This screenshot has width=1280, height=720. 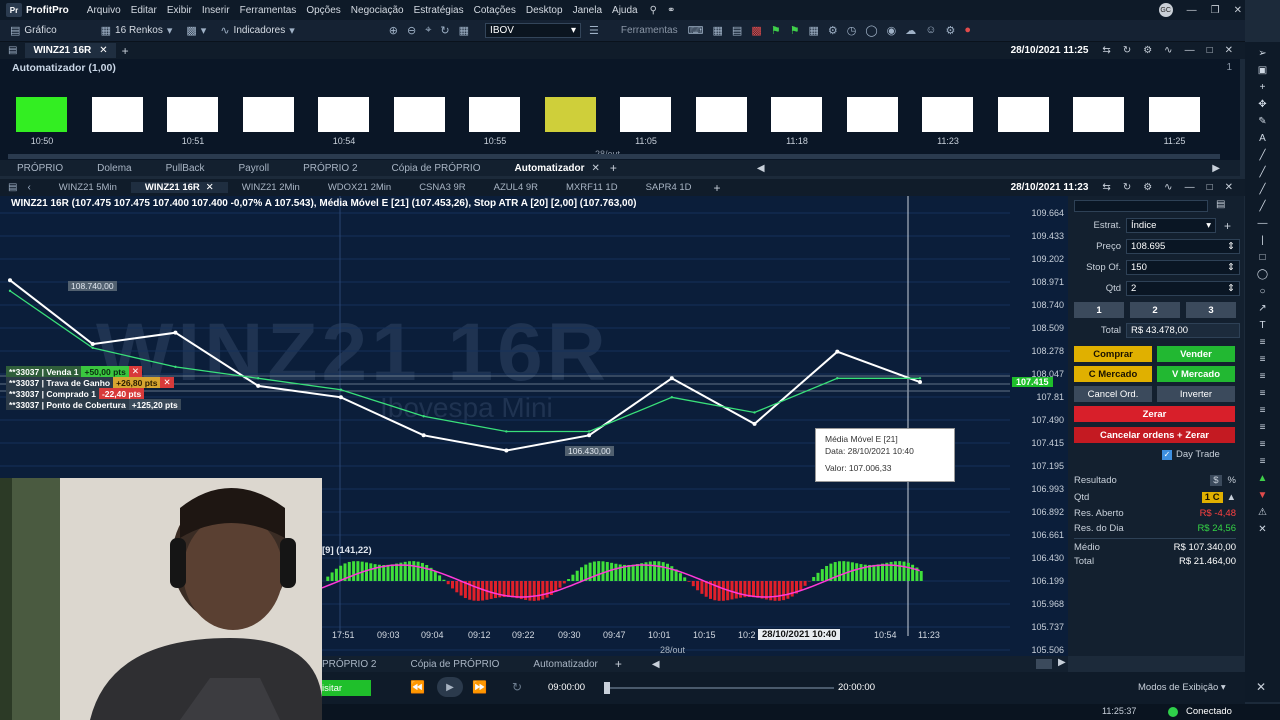 I want to click on grid-icon: ▦, so click(x=464, y=30).